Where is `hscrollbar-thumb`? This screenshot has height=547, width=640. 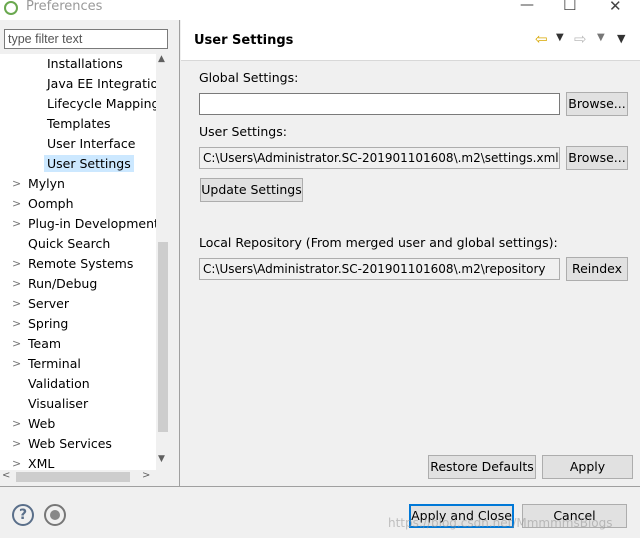 hscrollbar-thumb is located at coordinates (73, 477).